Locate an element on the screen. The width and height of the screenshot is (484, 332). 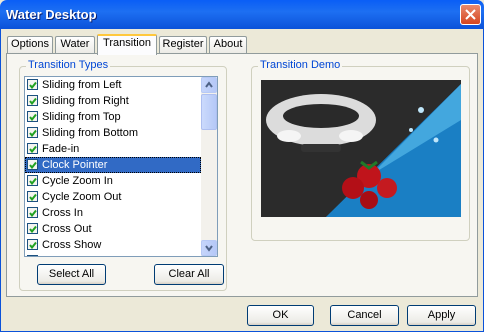
list-item-label: Sliding from Bottom is located at coordinates (90, 133).